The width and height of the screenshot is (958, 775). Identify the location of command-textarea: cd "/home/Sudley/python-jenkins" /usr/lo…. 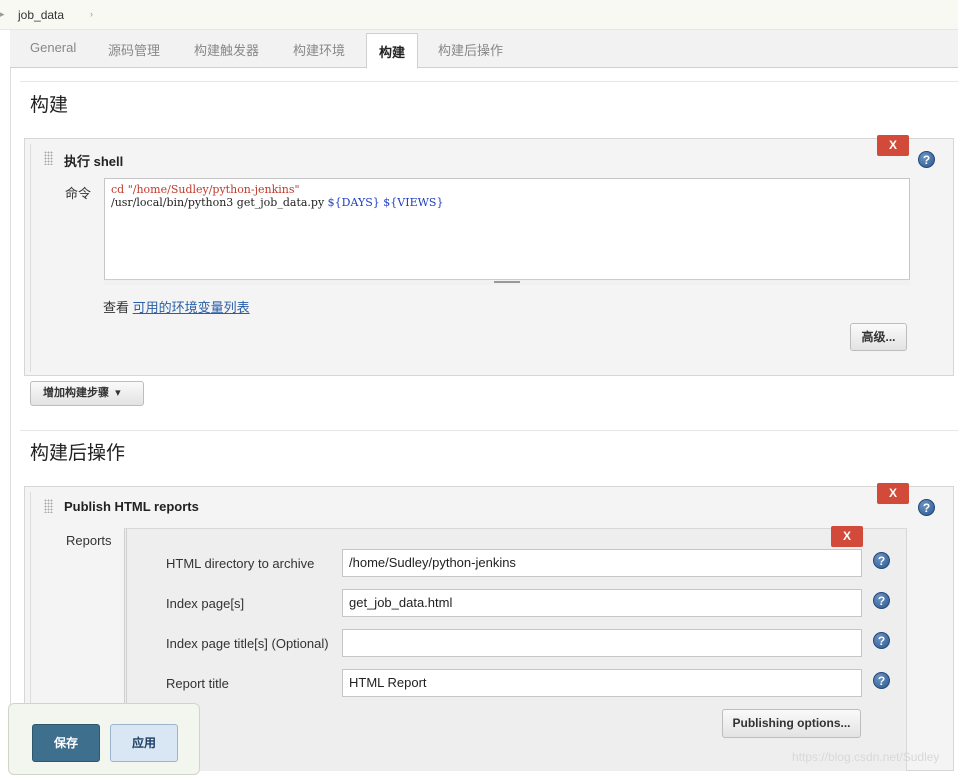
(507, 231).